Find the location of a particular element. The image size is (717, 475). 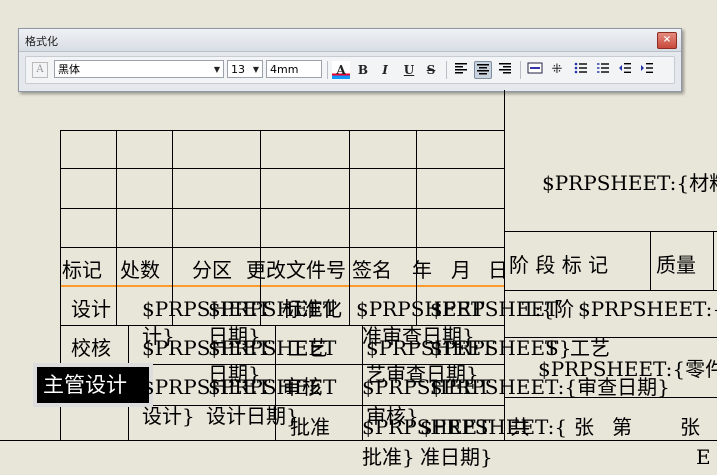

toolbar-controls: A 黑体 ▼ 13 ▼ 4mm A B I U S ⁜ is located at coordinates (350, 70).